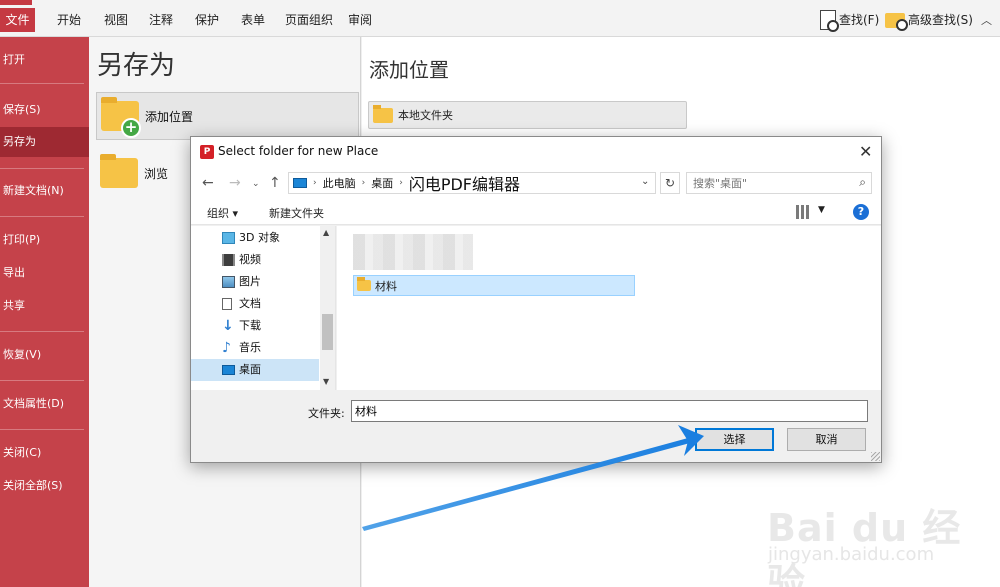 The height and width of the screenshot is (587, 1000). Describe the element at coordinates (309, 20) in the screenshot. I see `tab-page-organize: 页面组织` at that location.